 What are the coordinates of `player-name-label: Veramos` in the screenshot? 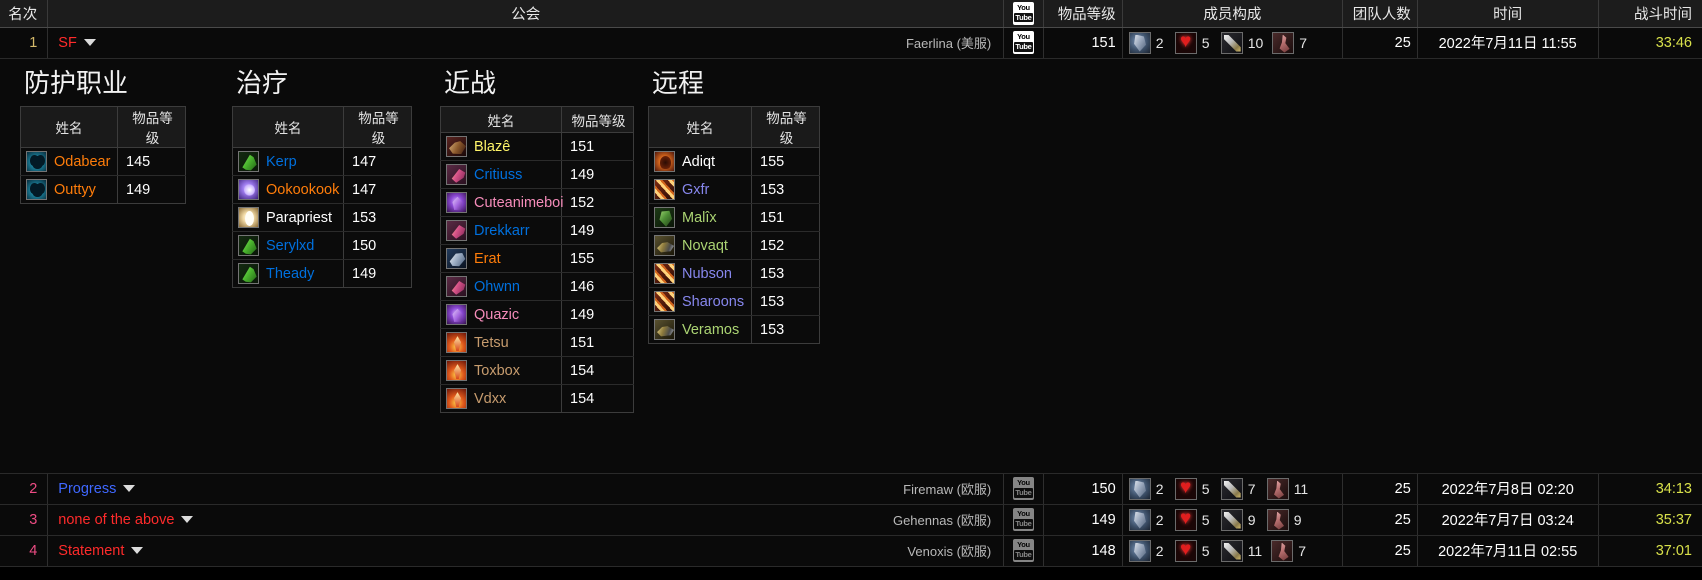 It's located at (710, 330).